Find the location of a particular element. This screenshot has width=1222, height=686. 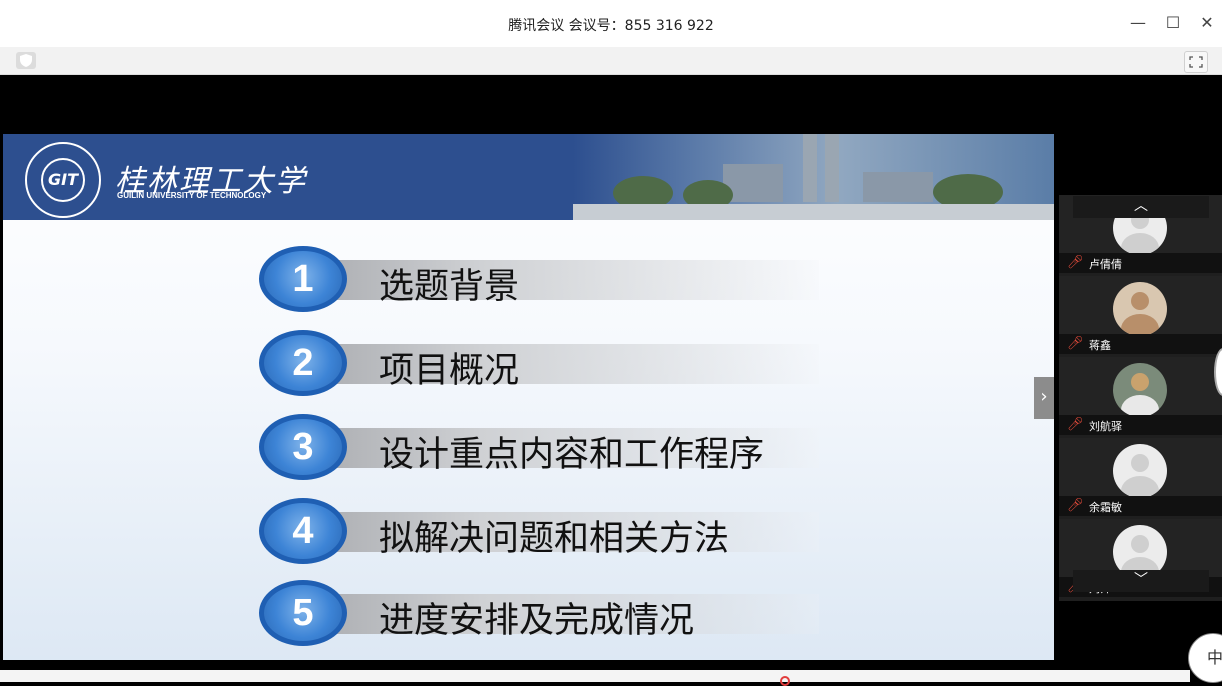

agenda-item: 1 选题背景 is located at coordinates (549, 279).